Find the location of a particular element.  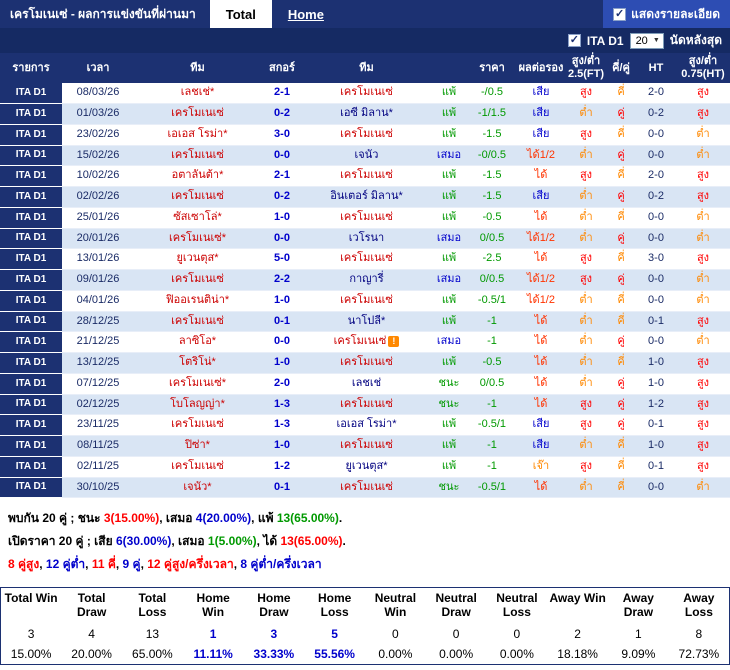

home-team: ยูเวนตุส* is located at coordinates (197, 259).